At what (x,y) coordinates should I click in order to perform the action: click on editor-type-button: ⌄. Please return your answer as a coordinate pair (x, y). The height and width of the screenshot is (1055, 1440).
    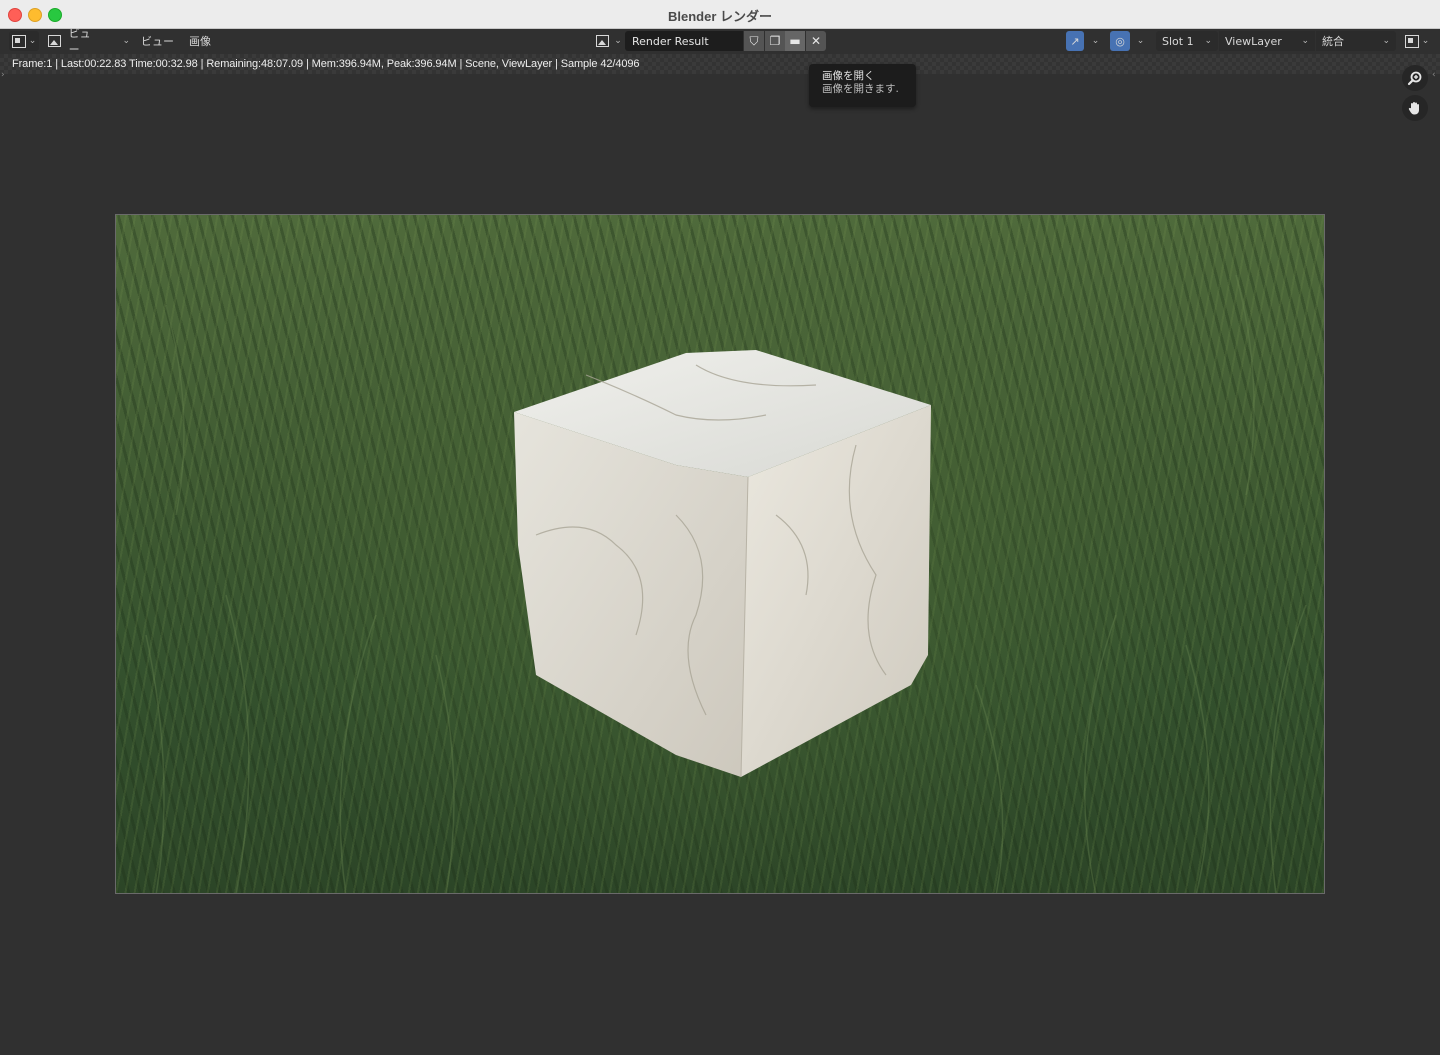
    Looking at the image, I should click on (24, 41).